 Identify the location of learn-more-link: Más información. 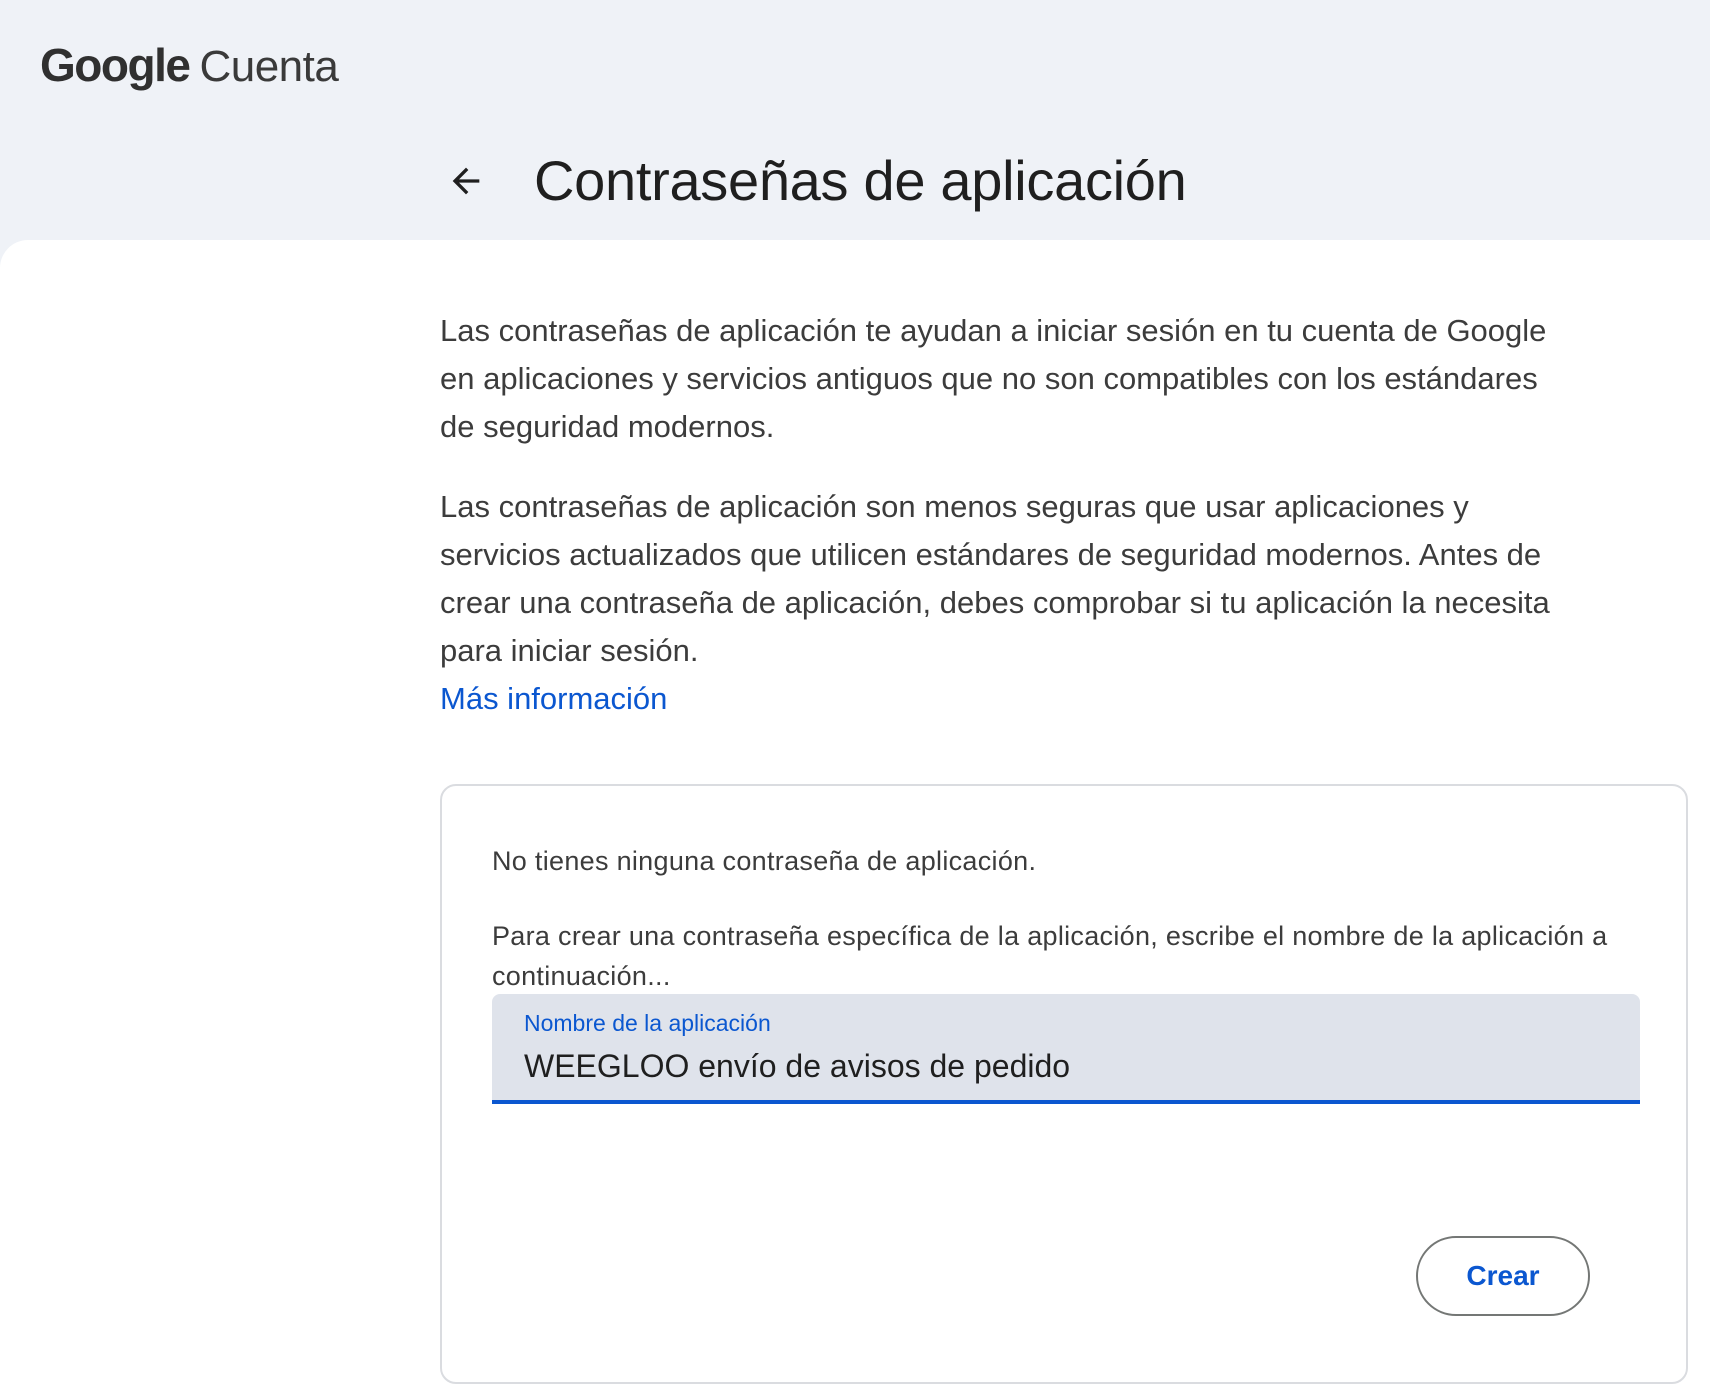
(1005, 699).